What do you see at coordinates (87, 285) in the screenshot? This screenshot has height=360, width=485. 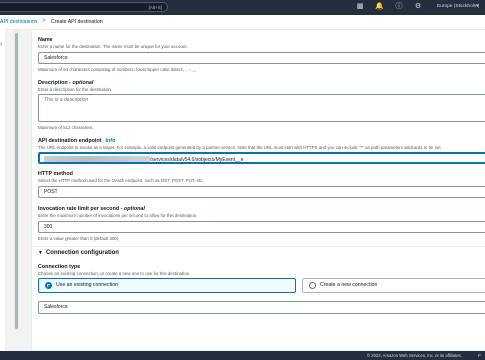 I see `use-existing-connection-label: Use an existing connection` at bounding box center [87, 285].